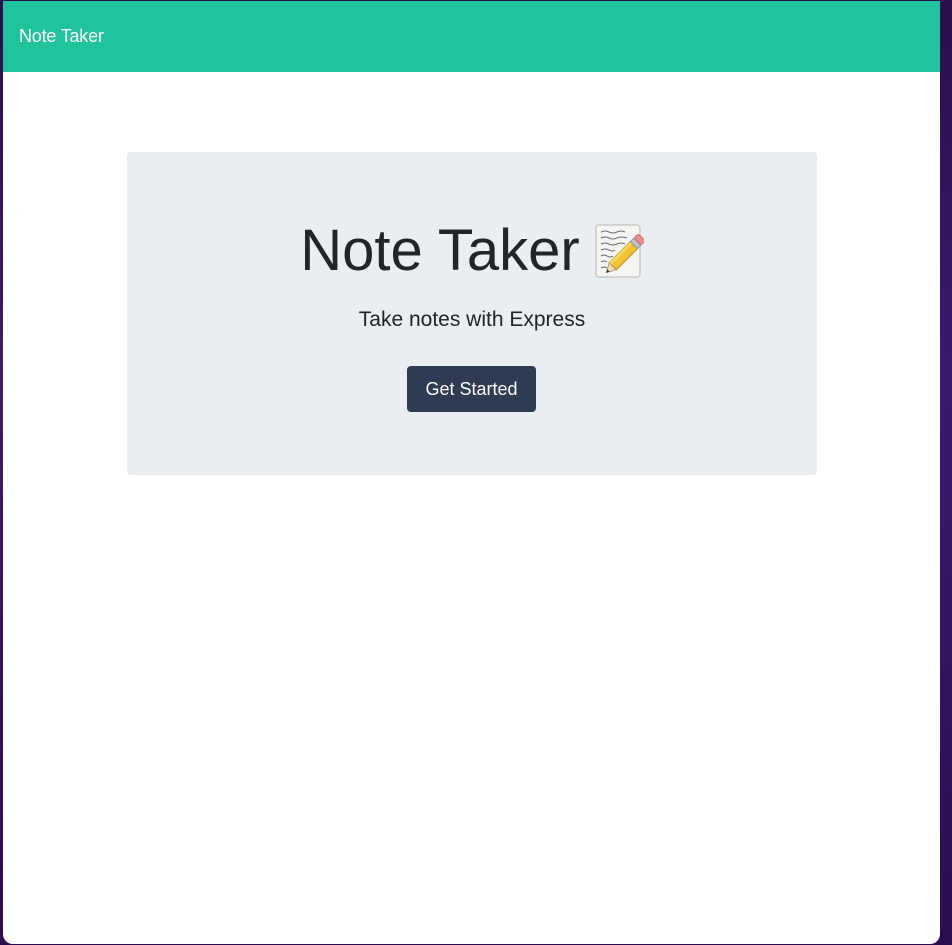  Describe the element at coordinates (471, 389) in the screenshot. I see `get-started-button: Get Started` at that location.